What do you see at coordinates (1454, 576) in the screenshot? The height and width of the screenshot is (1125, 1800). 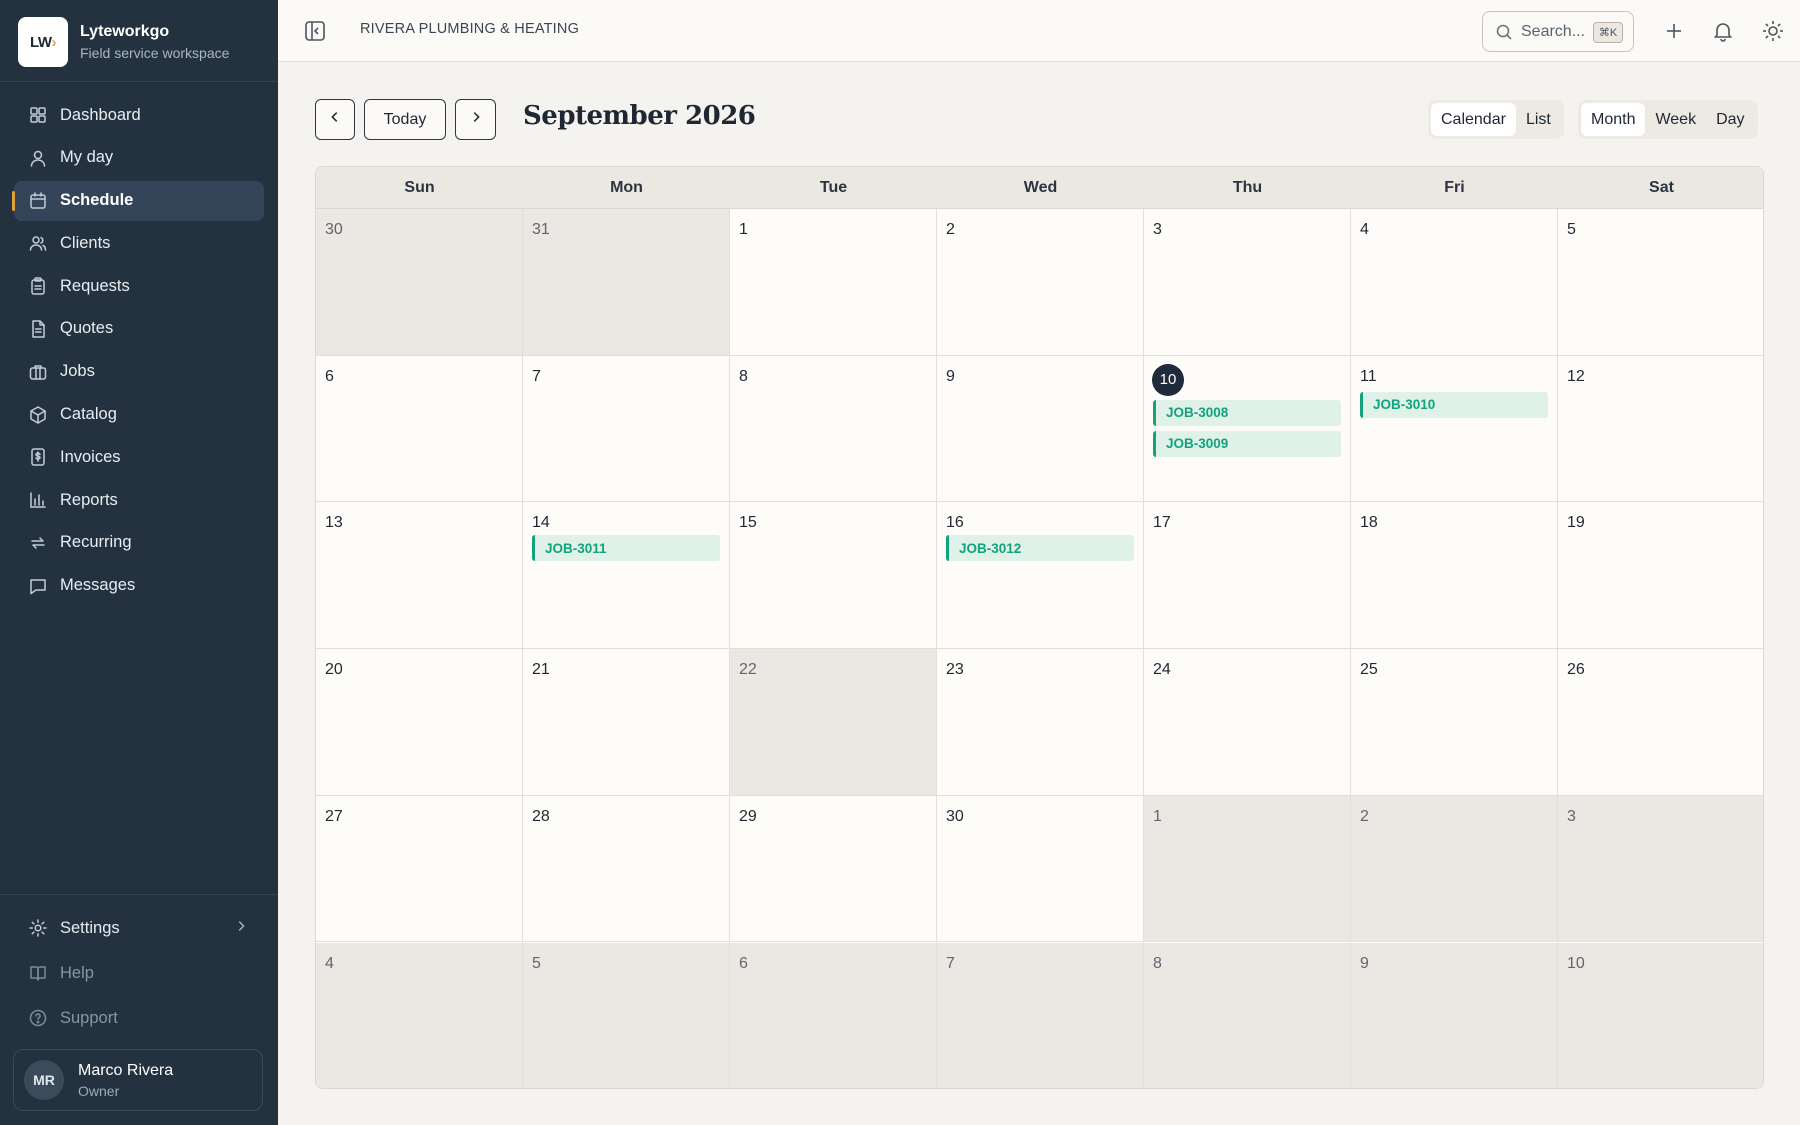 I see `day-cell: 18` at bounding box center [1454, 576].